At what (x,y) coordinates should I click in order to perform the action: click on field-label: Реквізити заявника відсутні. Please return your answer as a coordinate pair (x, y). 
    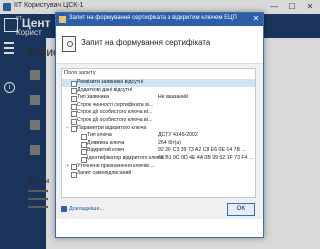
    Looking at the image, I should click on (110, 82).